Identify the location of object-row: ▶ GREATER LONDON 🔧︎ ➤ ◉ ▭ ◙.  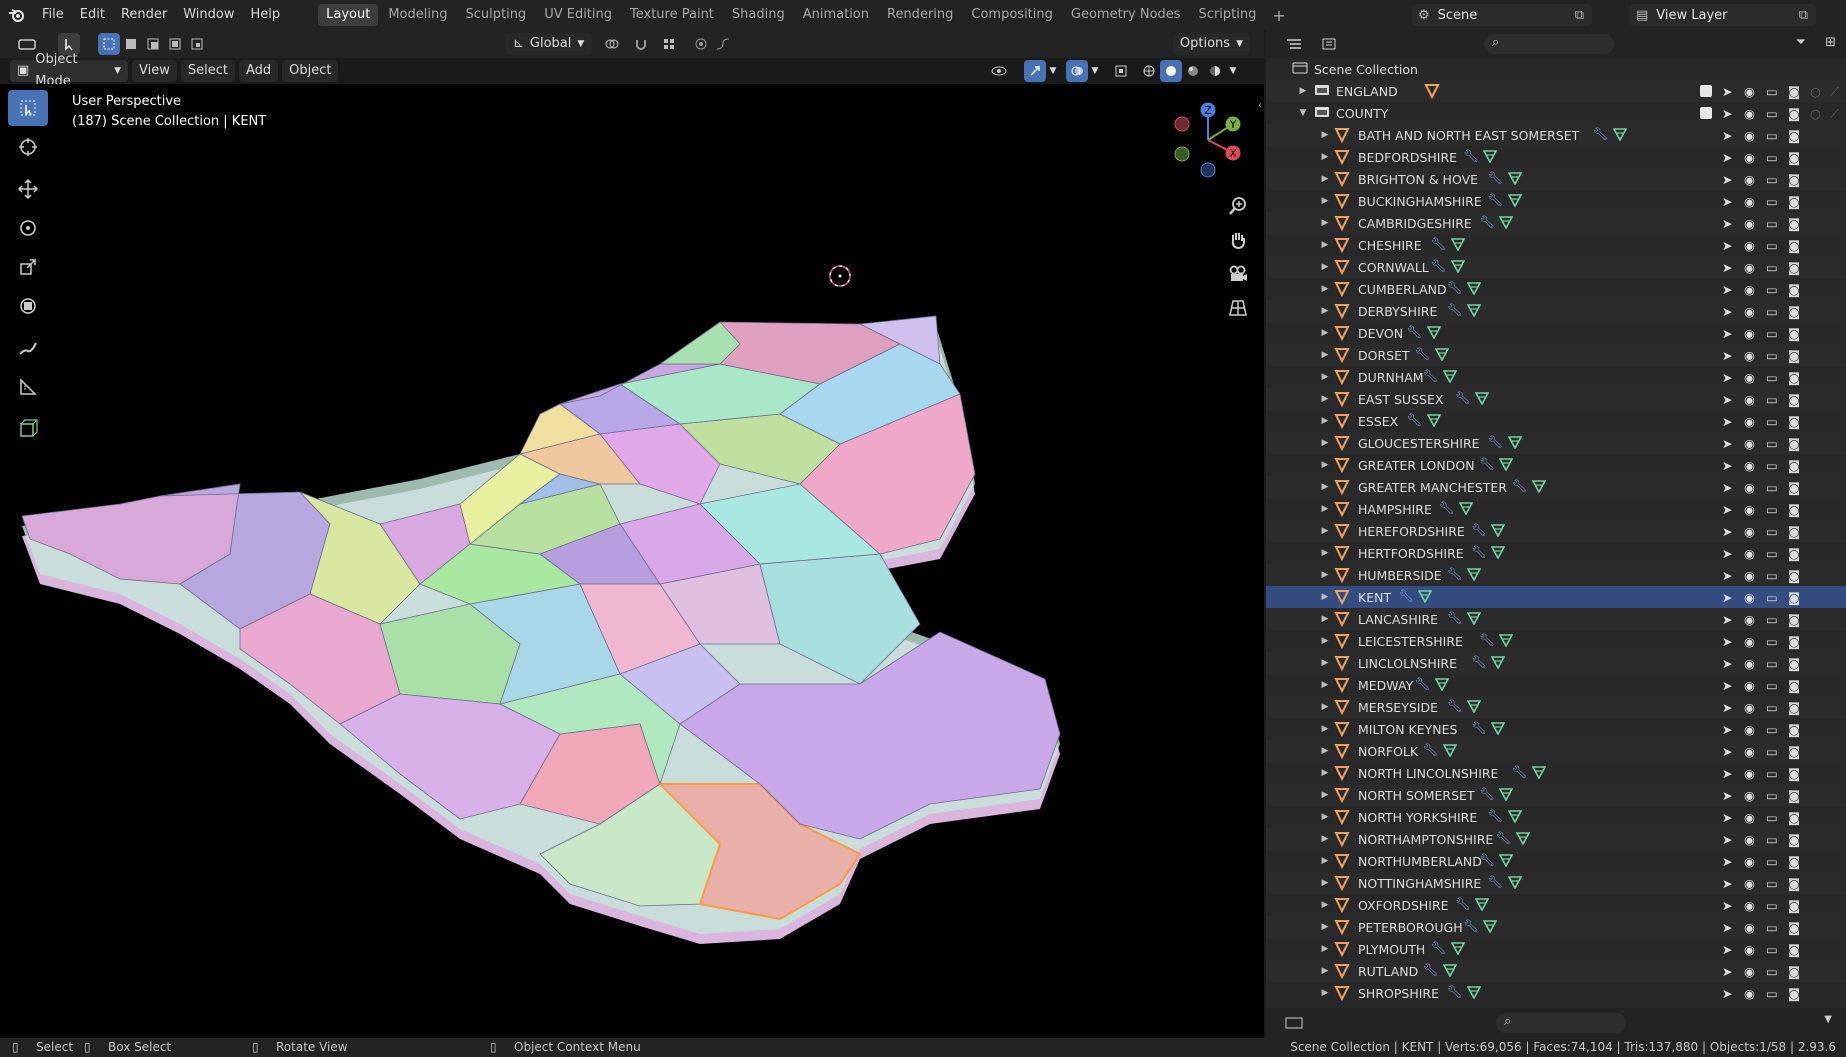
(1556, 465).